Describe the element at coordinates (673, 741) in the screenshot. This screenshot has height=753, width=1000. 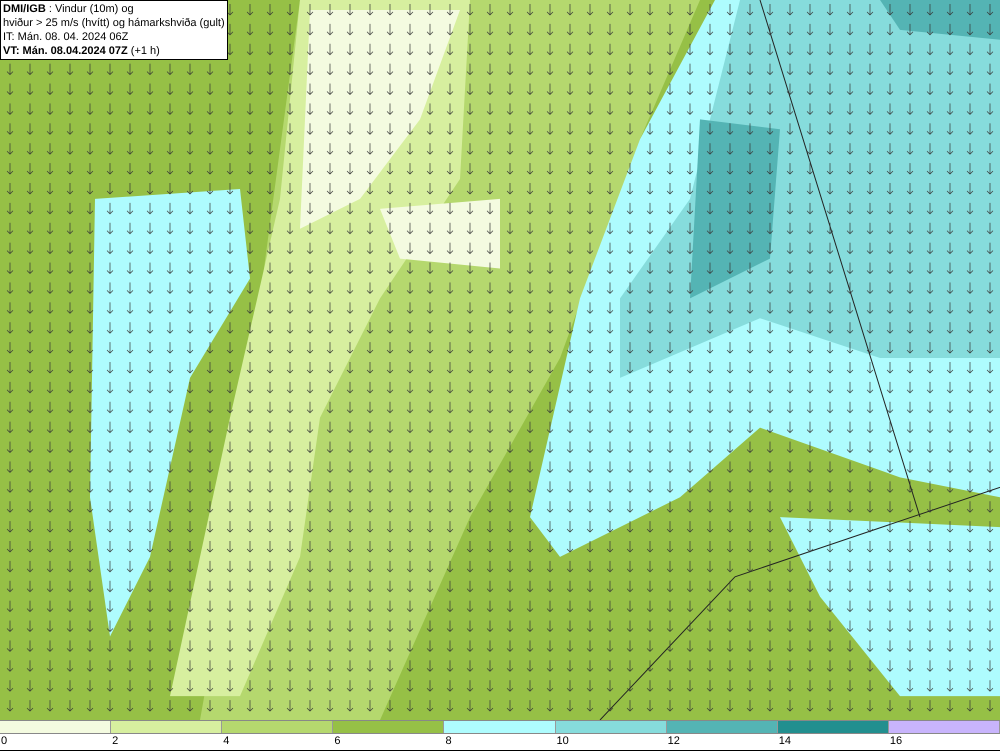
I see `legend-label: 12` at that location.